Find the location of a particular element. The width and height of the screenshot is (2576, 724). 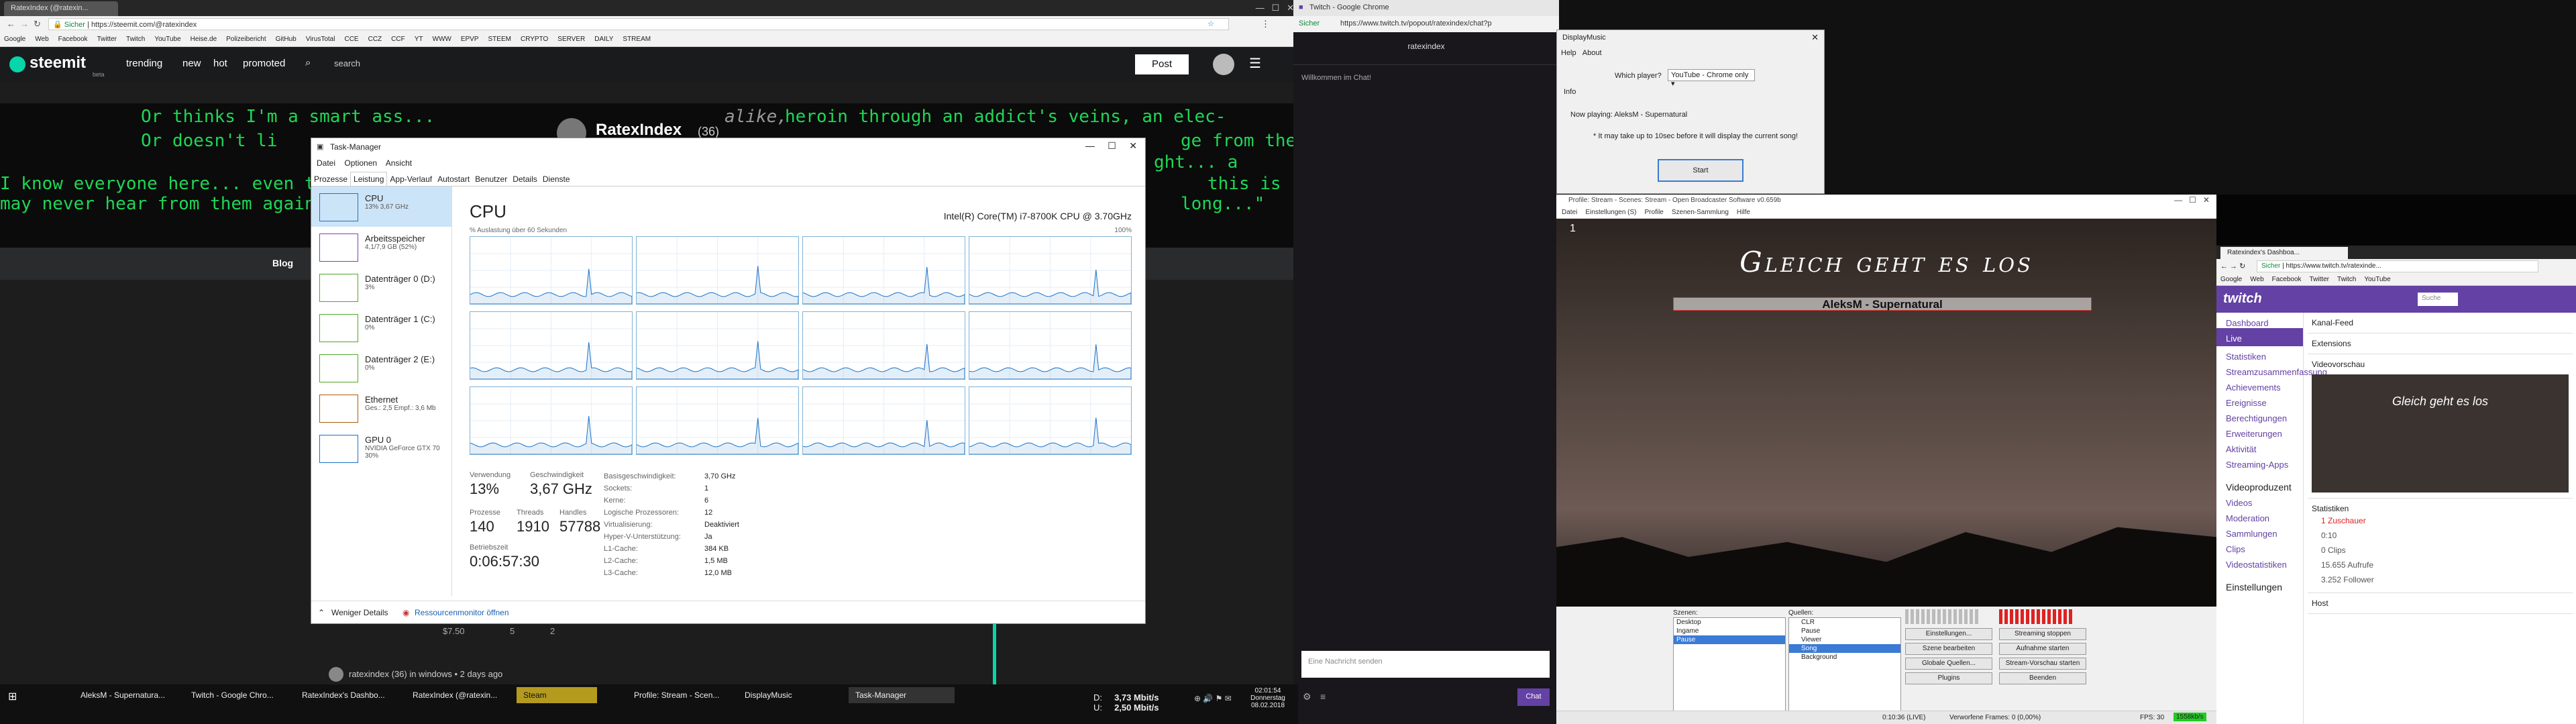

list-icon: ≡ is located at coordinates (1323, 696).